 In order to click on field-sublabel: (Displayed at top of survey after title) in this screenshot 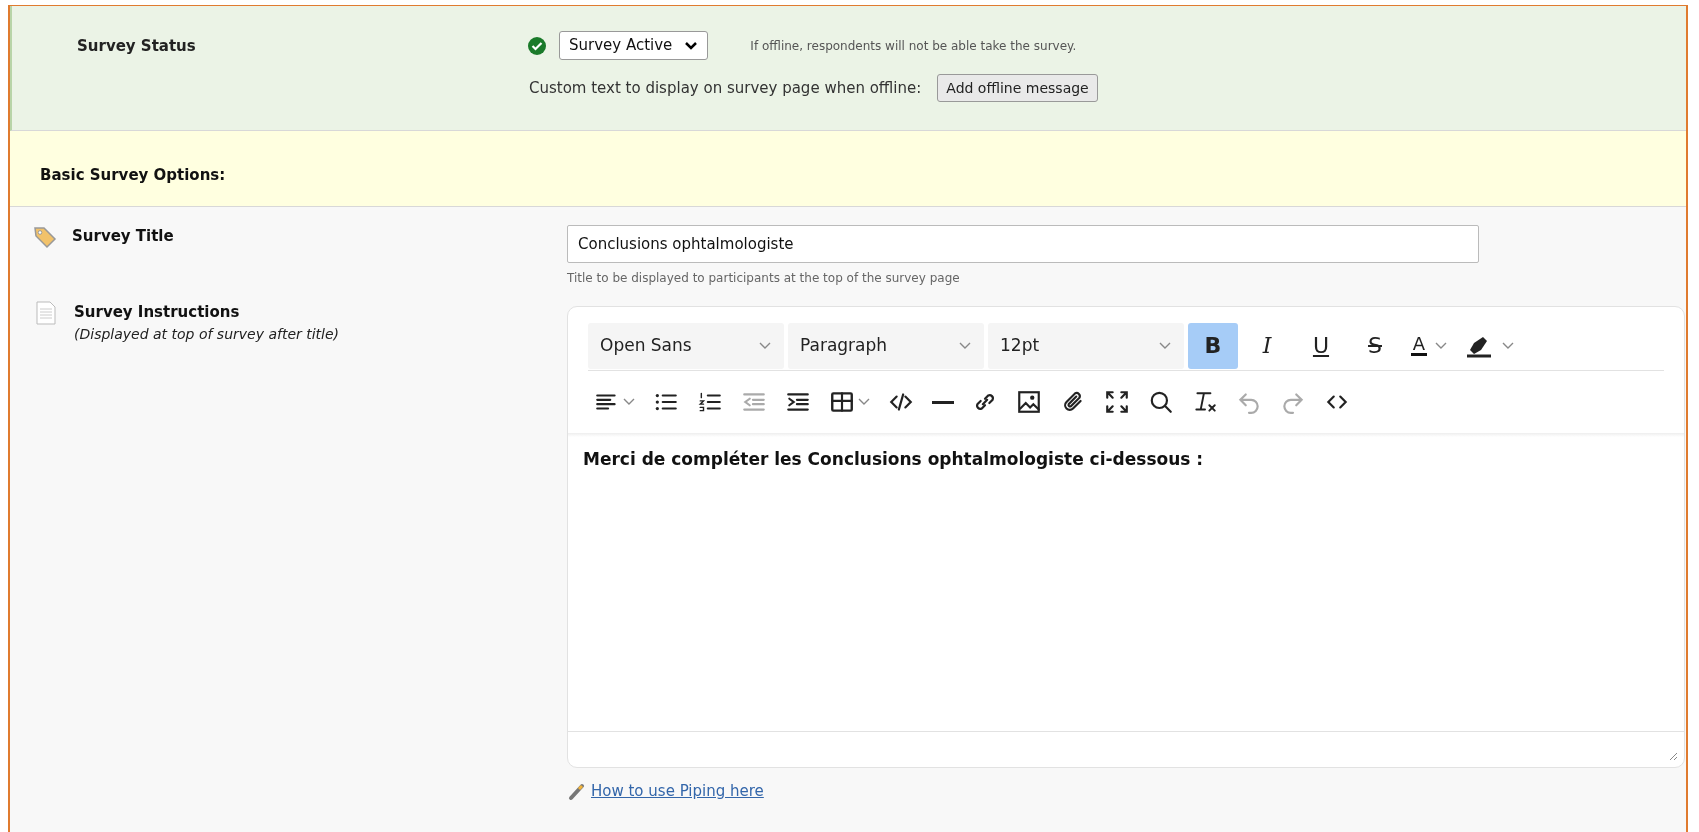, I will do `click(207, 334)`.